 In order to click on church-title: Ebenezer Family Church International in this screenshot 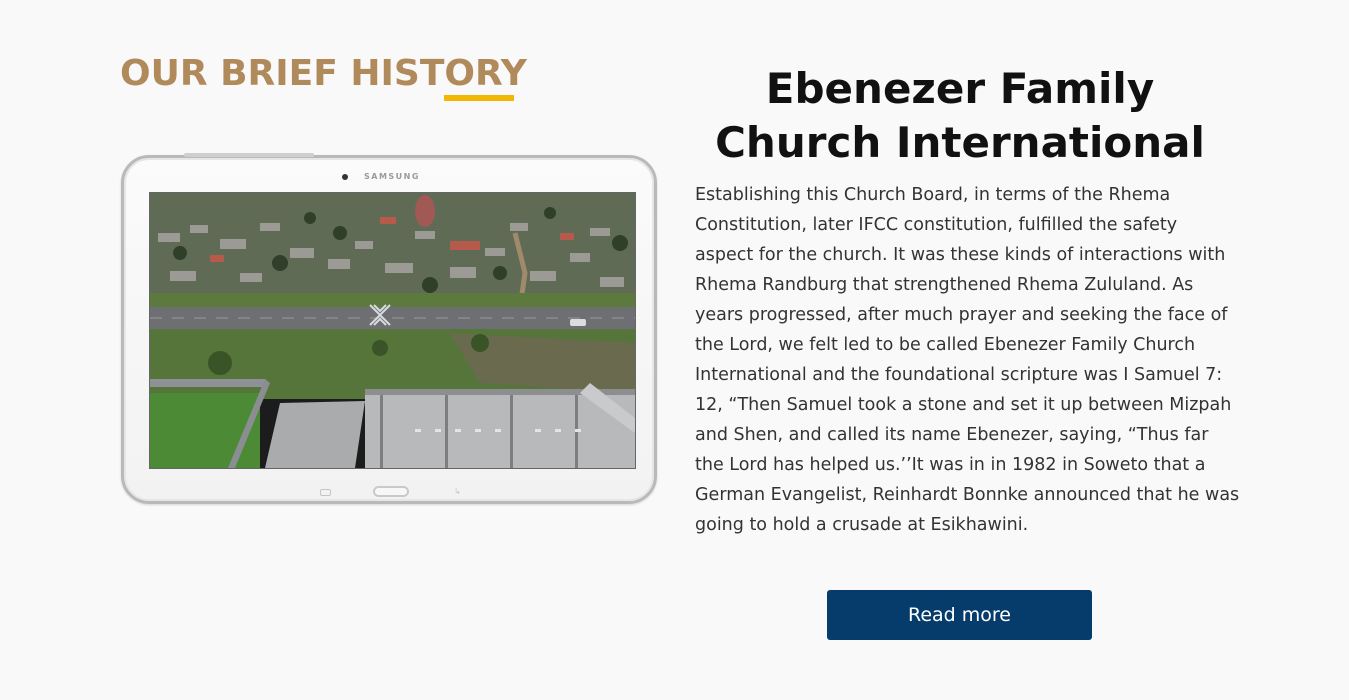, I will do `click(960, 115)`.